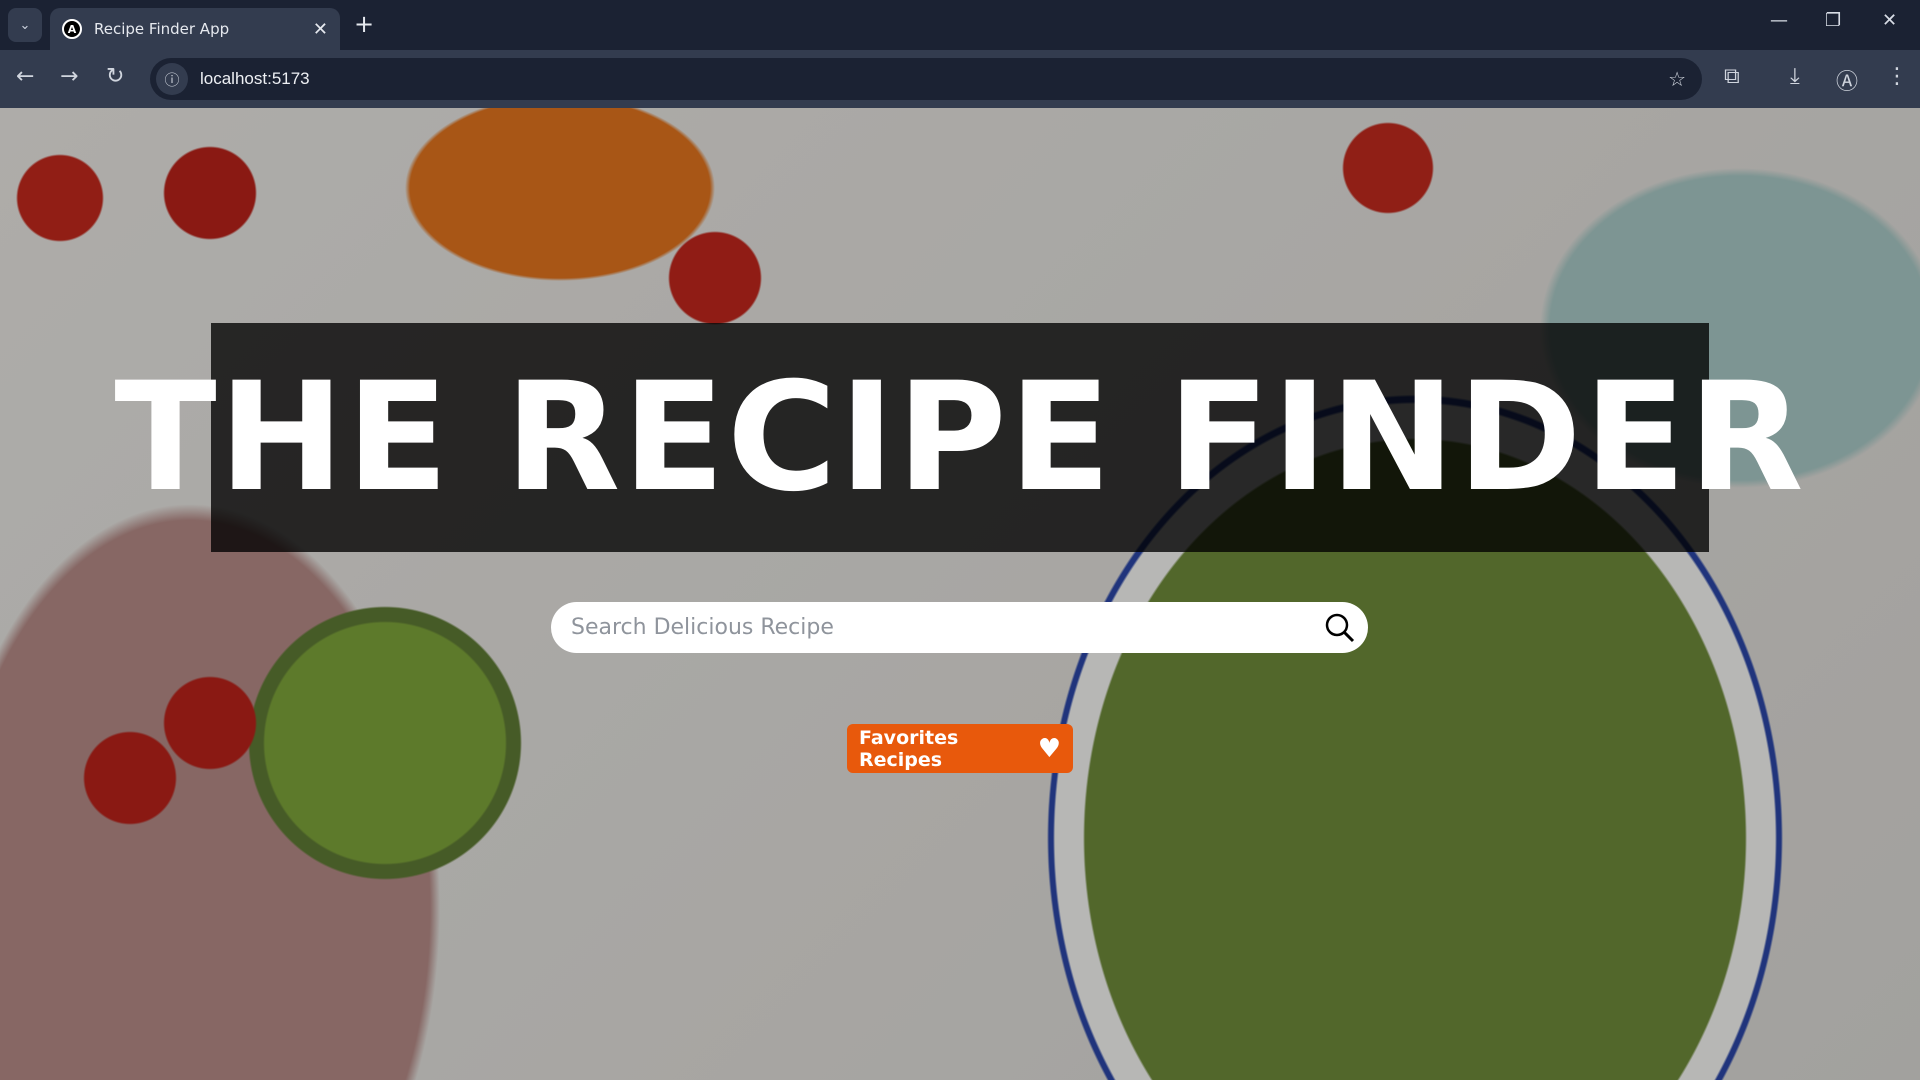 The height and width of the screenshot is (1080, 1920). What do you see at coordinates (255, 79) in the screenshot?
I see `url-text: localhost:5173` at bounding box center [255, 79].